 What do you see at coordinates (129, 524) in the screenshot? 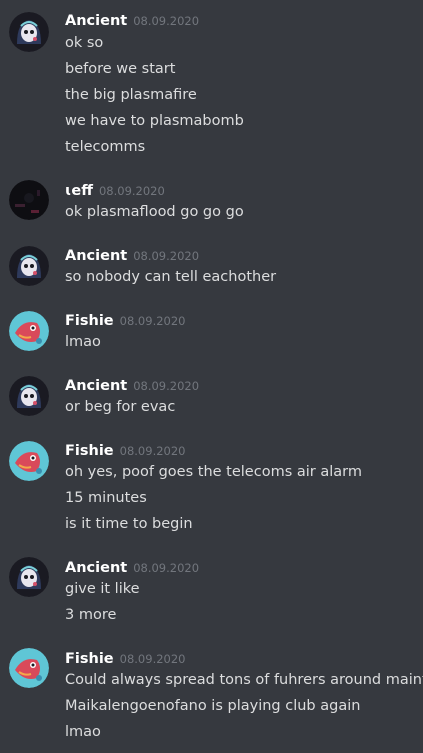
I see `message-text: is it time to begin` at bounding box center [129, 524].